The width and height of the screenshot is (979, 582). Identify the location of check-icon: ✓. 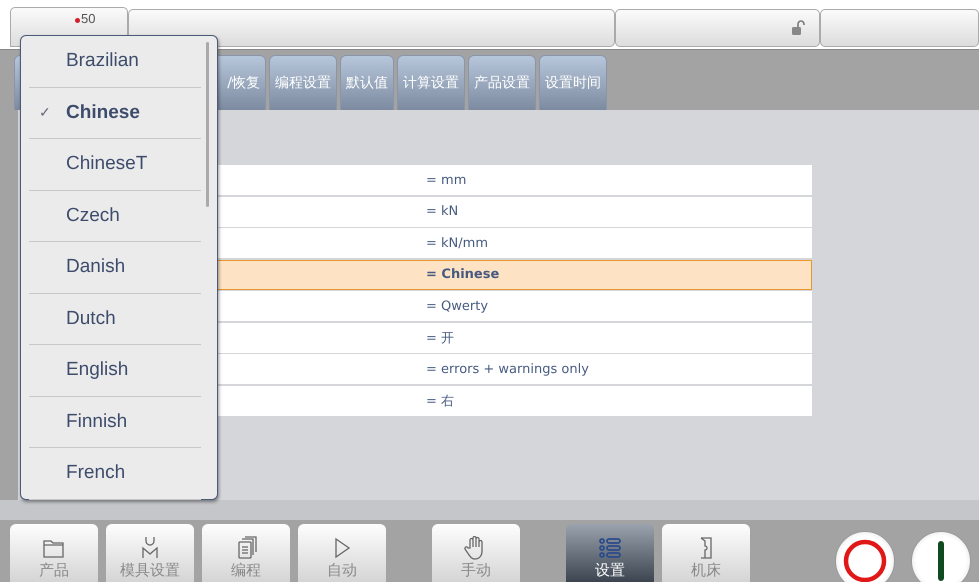
(45, 112).